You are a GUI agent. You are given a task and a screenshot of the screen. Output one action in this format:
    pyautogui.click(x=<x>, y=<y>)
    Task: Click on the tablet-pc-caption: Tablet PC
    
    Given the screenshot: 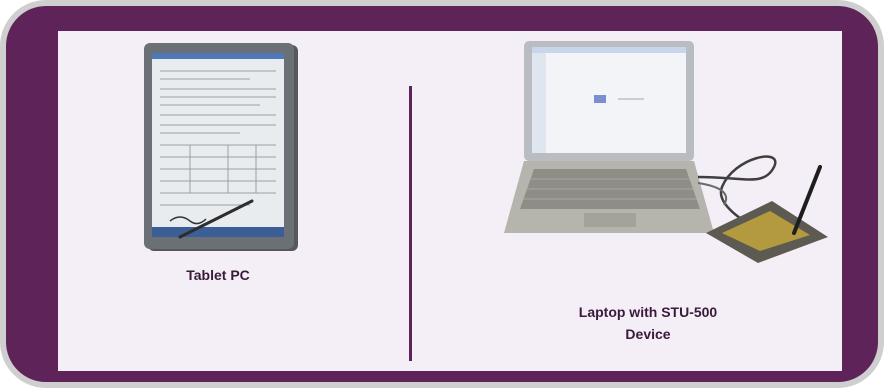 What is the action you would take?
    pyautogui.click(x=218, y=275)
    